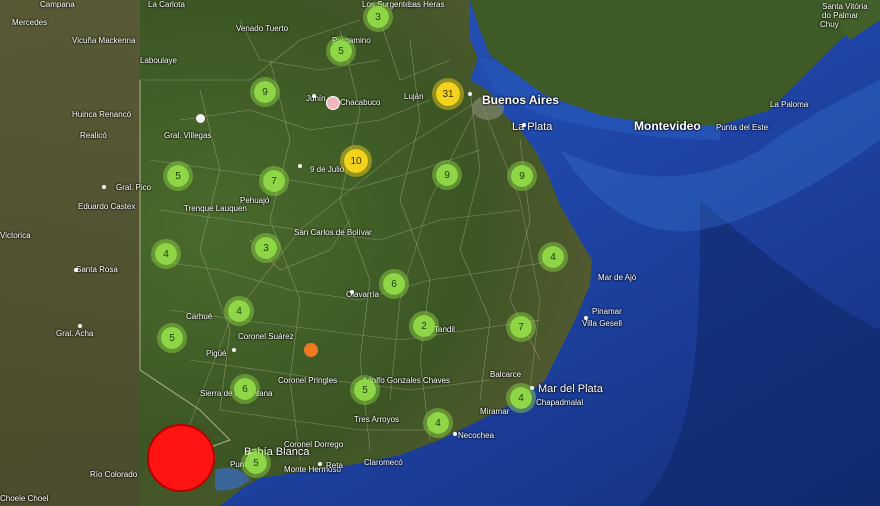 This screenshot has width=880, height=506. Describe the element at coordinates (266, 336) in the screenshot. I see `place-label-coronel-suarez: Coronel Suárez` at that location.